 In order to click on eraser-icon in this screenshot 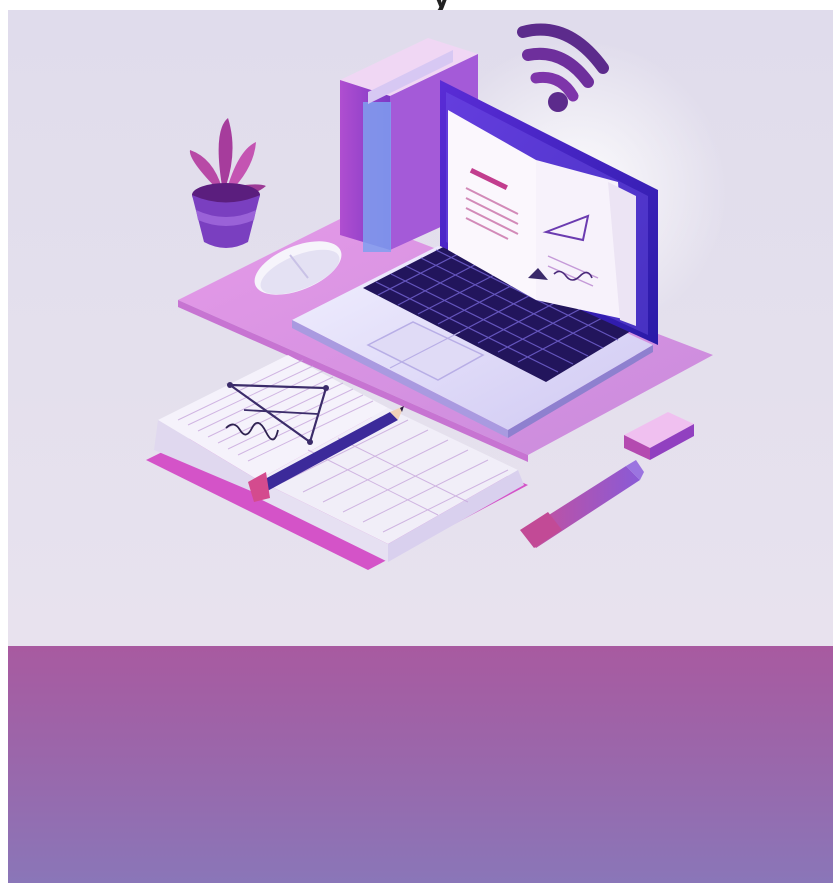, I will do `click(659, 436)`.